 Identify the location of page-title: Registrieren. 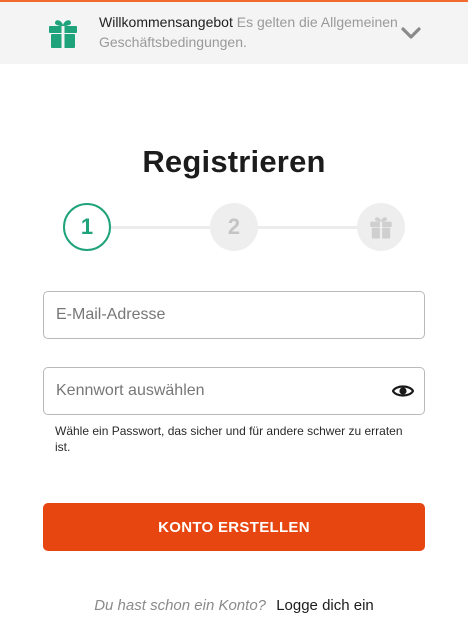
(234, 161).